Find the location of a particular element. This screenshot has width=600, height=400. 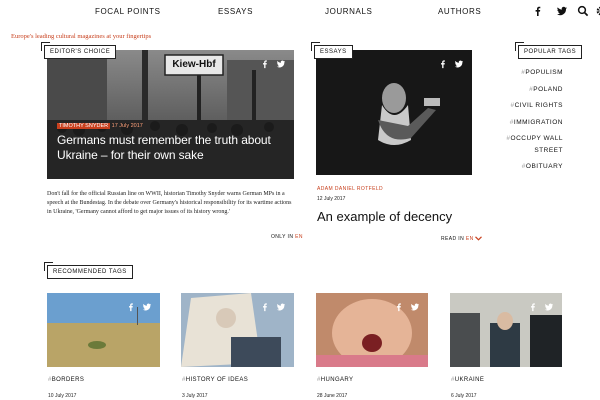

tag-populism: #POPULISM is located at coordinates (533, 73).